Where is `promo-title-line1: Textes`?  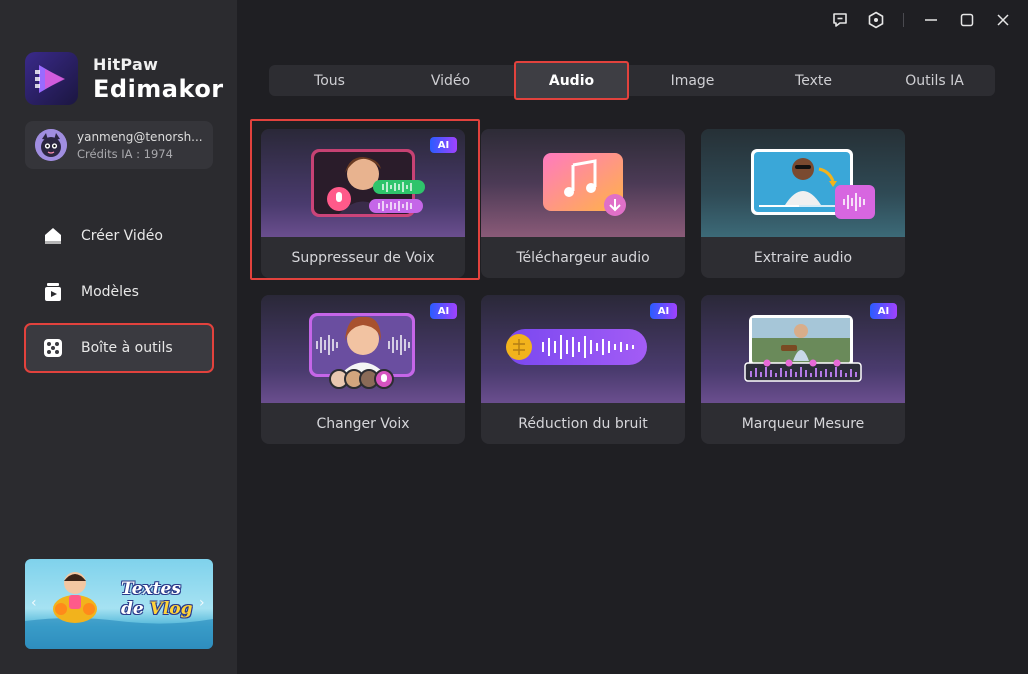
promo-title-line1: Textes is located at coordinates (151, 589).